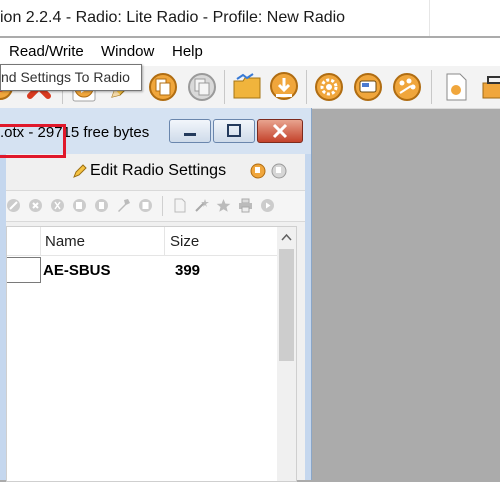 Image resolution: width=500 pixels, height=482 pixels. I want to click on print-icon, so click(245, 205).